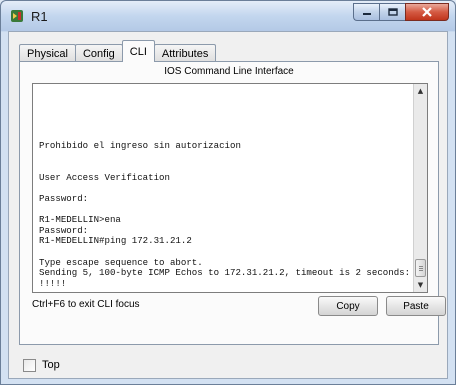 The image size is (456, 385). What do you see at coordinates (348, 306) in the screenshot?
I see `copy-button: Copy` at bounding box center [348, 306].